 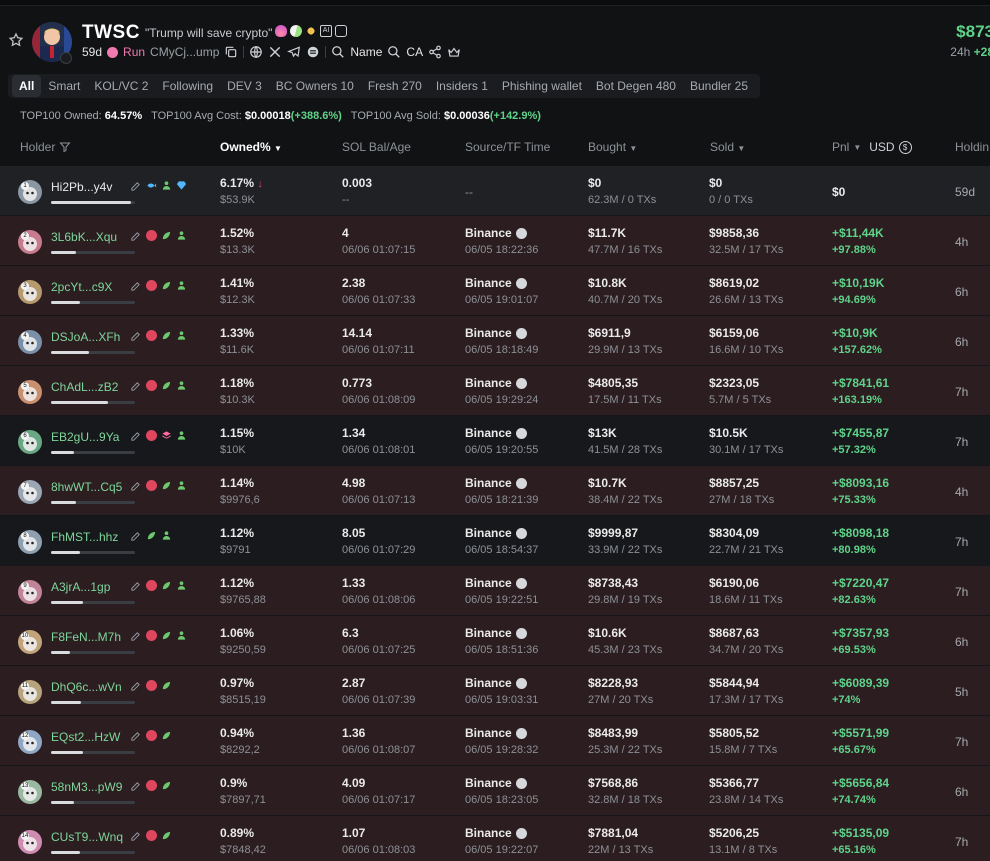 What do you see at coordinates (395, 86) in the screenshot?
I see `tab-fresh-270: Fresh 270` at bounding box center [395, 86].